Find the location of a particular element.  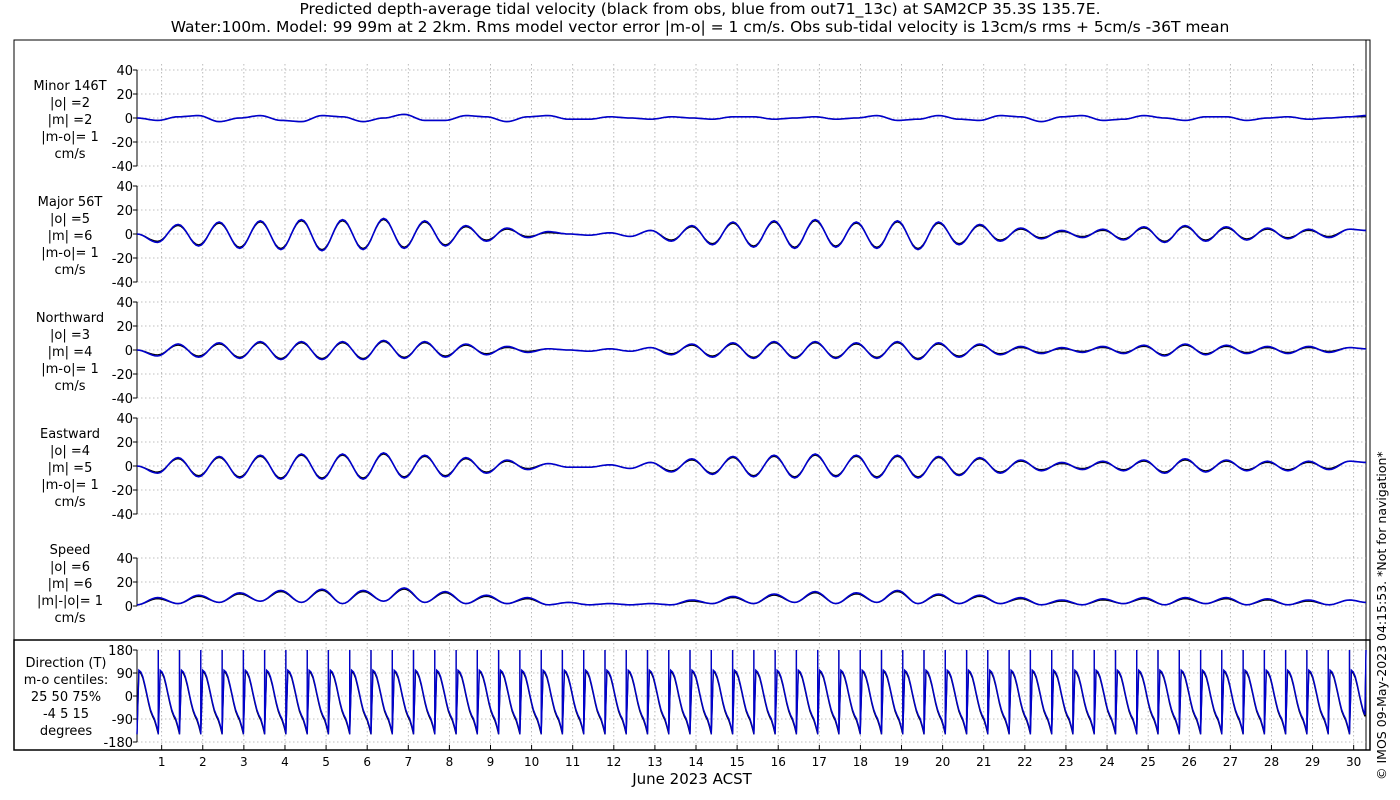

xtick-label-16: 16 is located at coordinates (778, 762).